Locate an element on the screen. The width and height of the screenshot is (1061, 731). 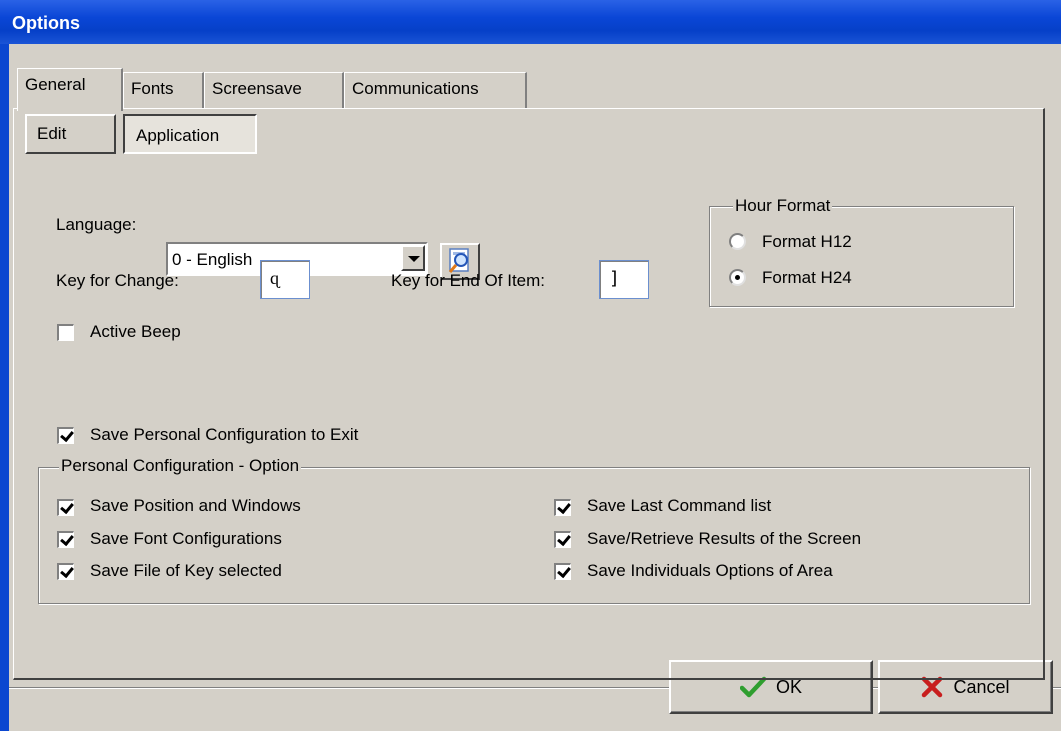
tab-fonts: Fonts is located at coordinates (163, 90).